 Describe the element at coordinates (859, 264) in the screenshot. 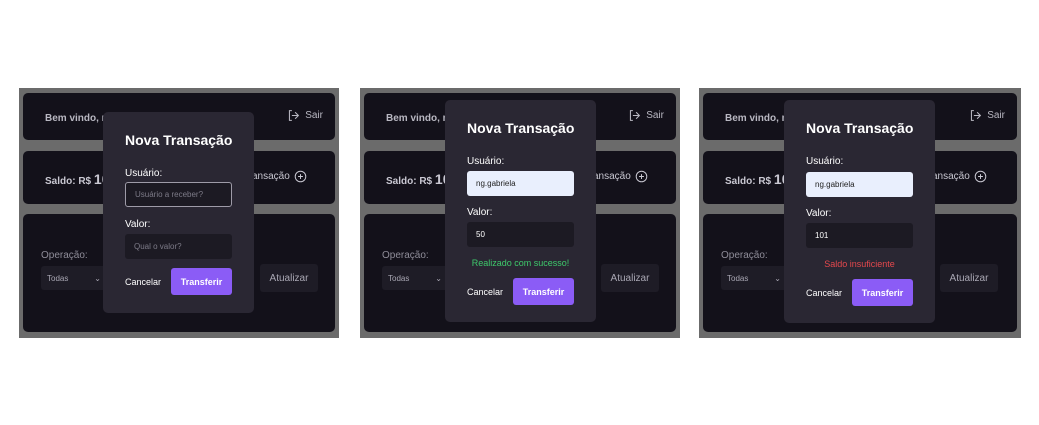

I see `error-message: Saldo insuficiente` at that location.